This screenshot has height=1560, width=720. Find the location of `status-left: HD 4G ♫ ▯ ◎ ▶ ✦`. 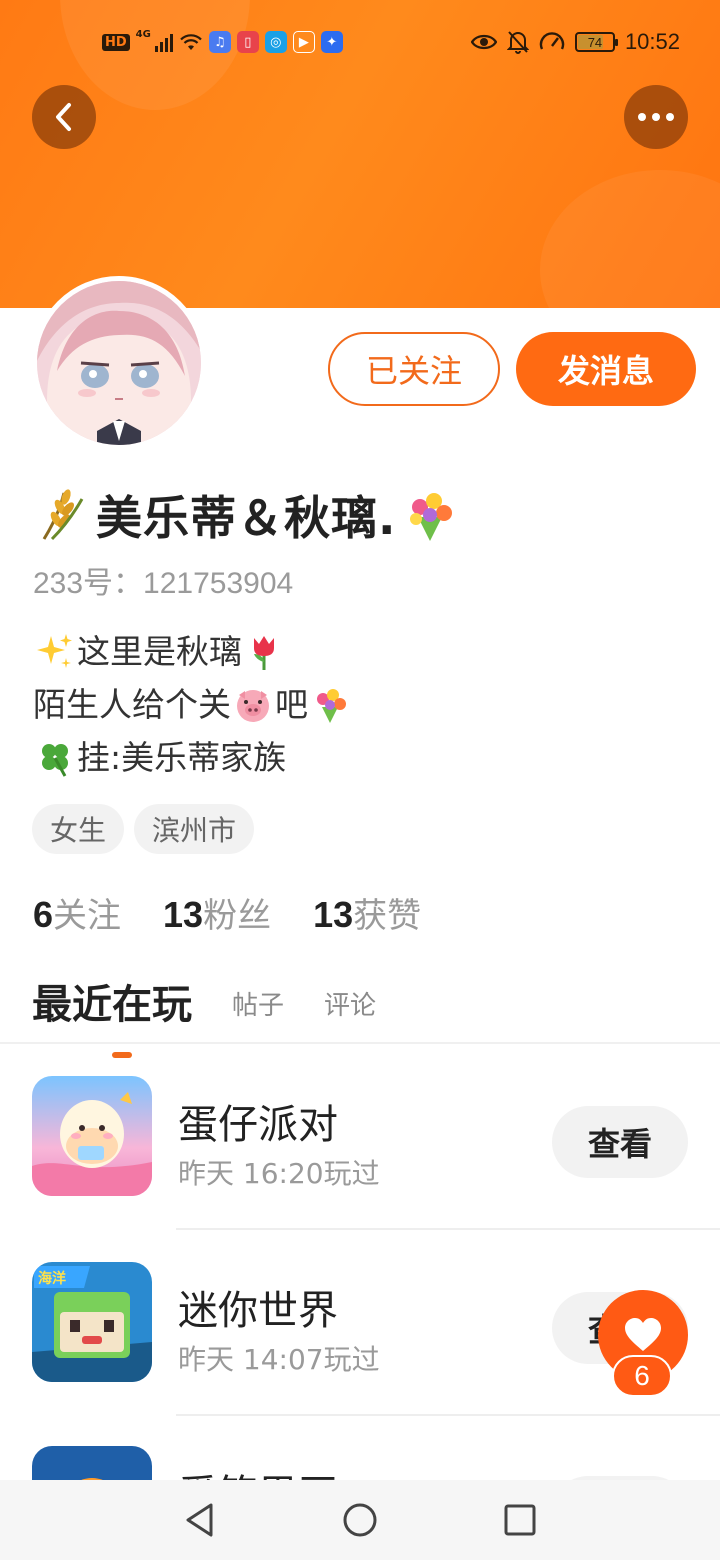

status-left: HD 4G ♫ ▯ ◎ ▶ ✦ is located at coordinates (222, 42).